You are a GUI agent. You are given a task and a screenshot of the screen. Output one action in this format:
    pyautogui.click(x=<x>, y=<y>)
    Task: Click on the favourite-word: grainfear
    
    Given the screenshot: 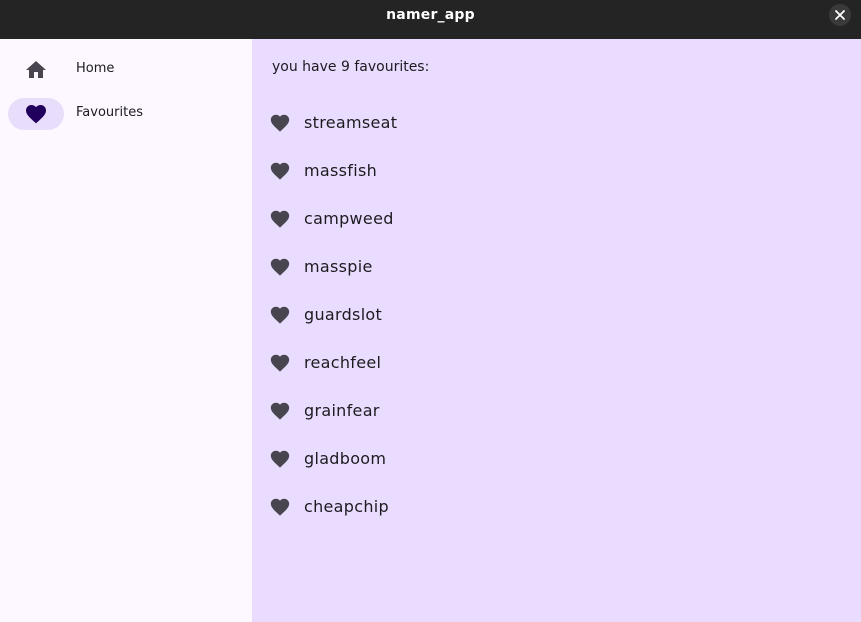 What is the action you would take?
    pyautogui.click(x=342, y=410)
    